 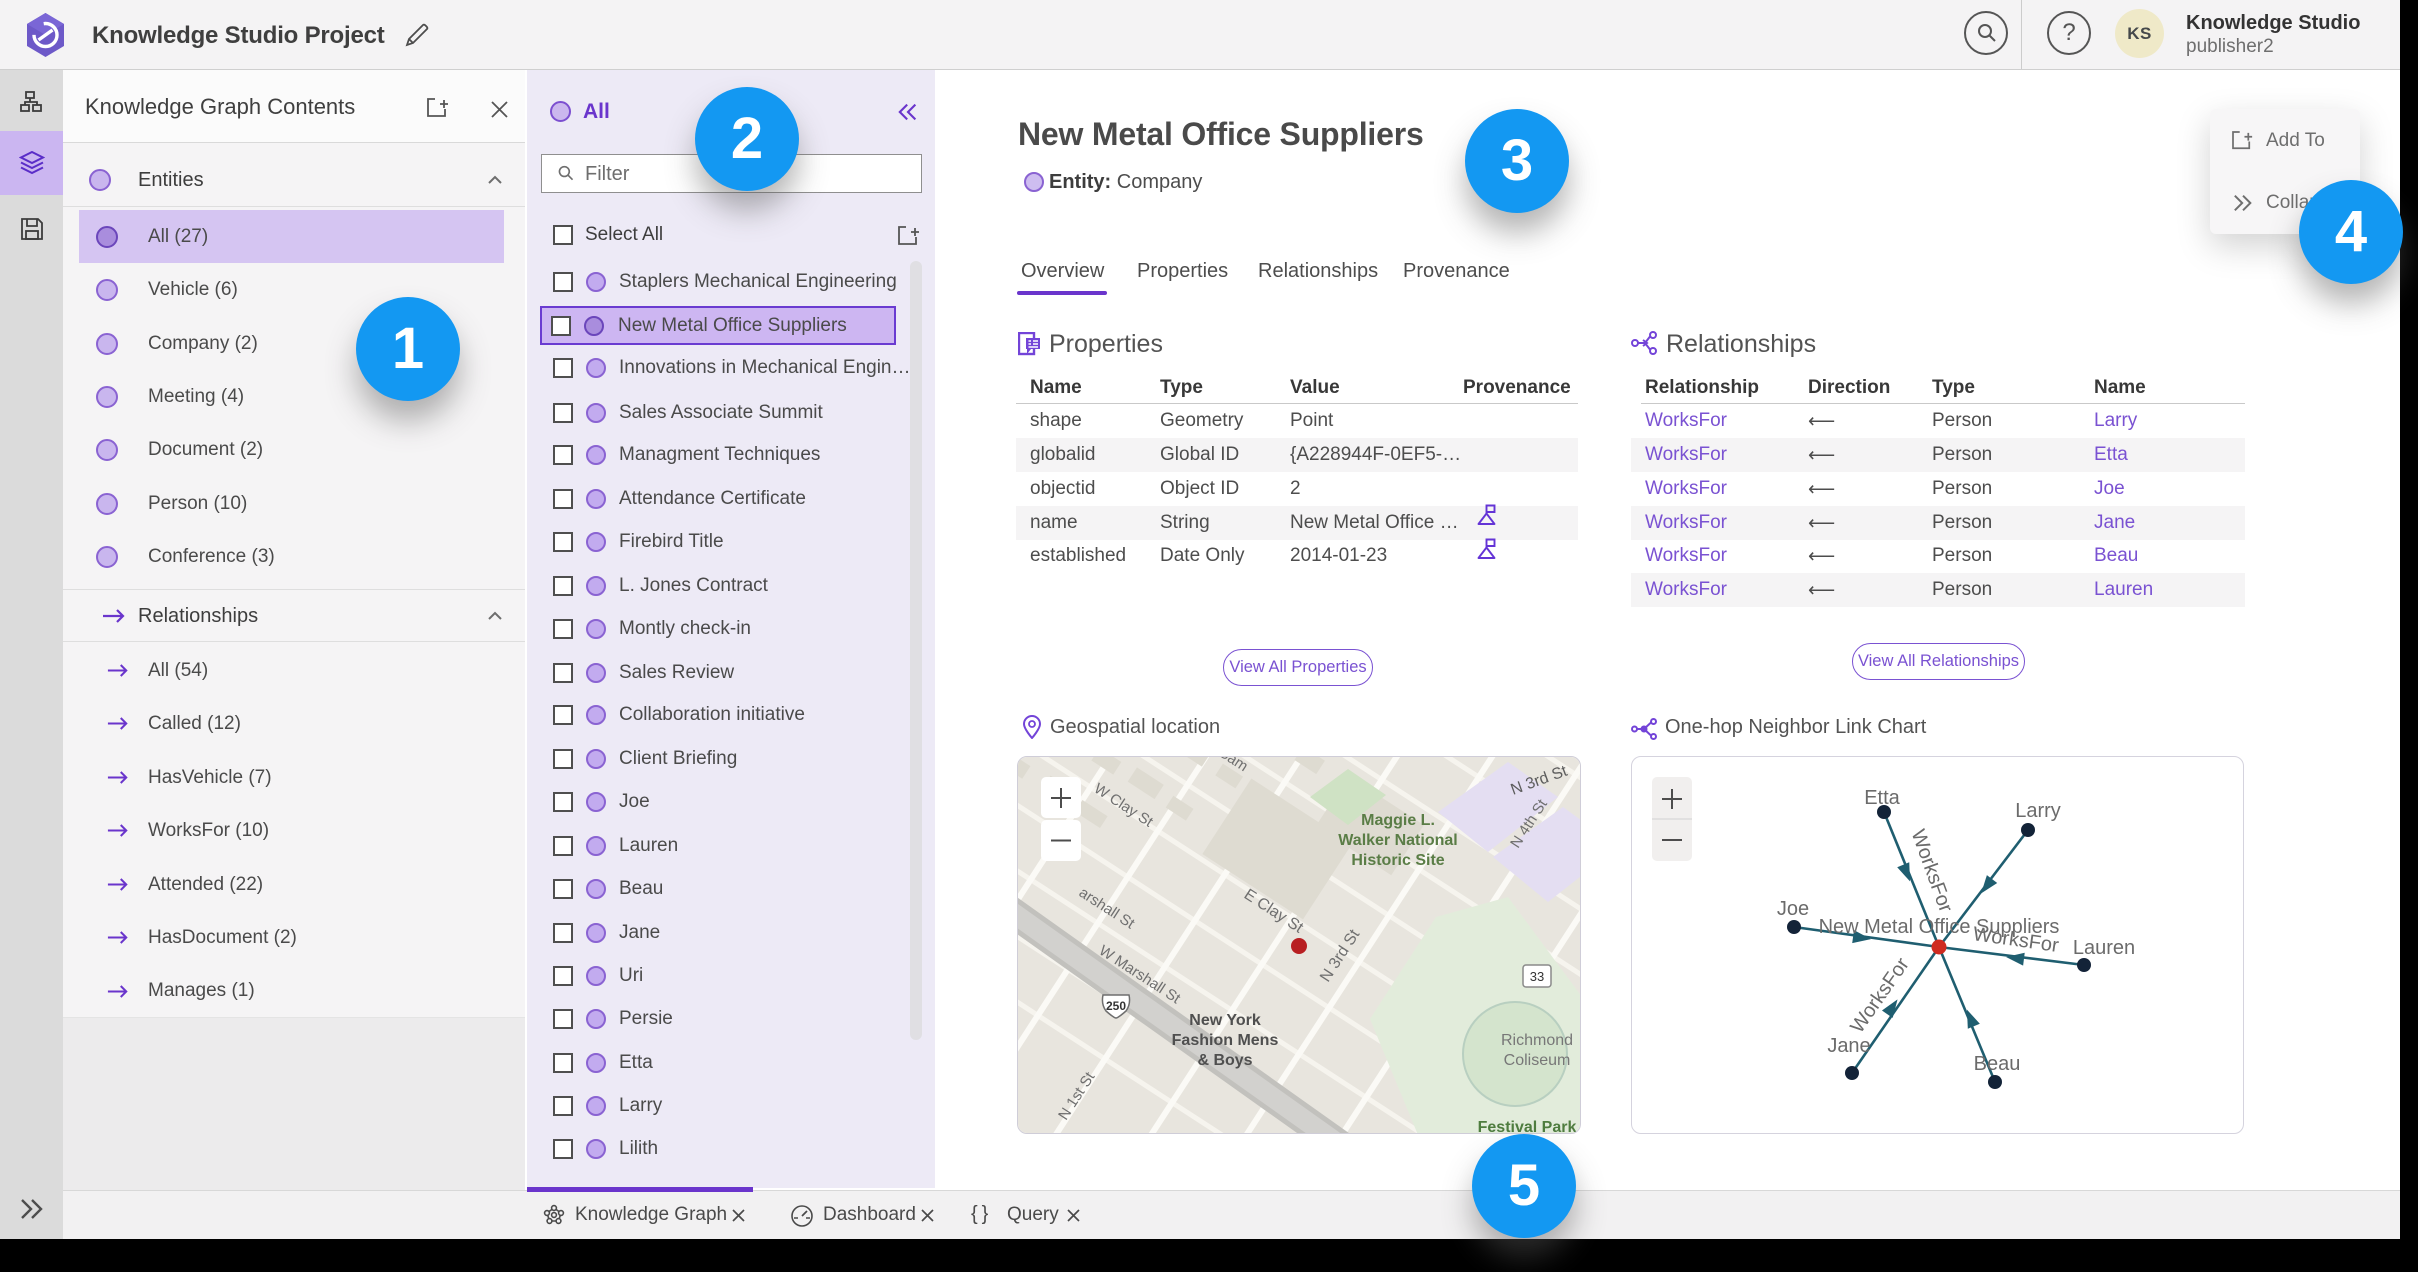 What do you see at coordinates (1398, 820) in the screenshot?
I see `svg-text: Maggie L.` at bounding box center [1398, 820].